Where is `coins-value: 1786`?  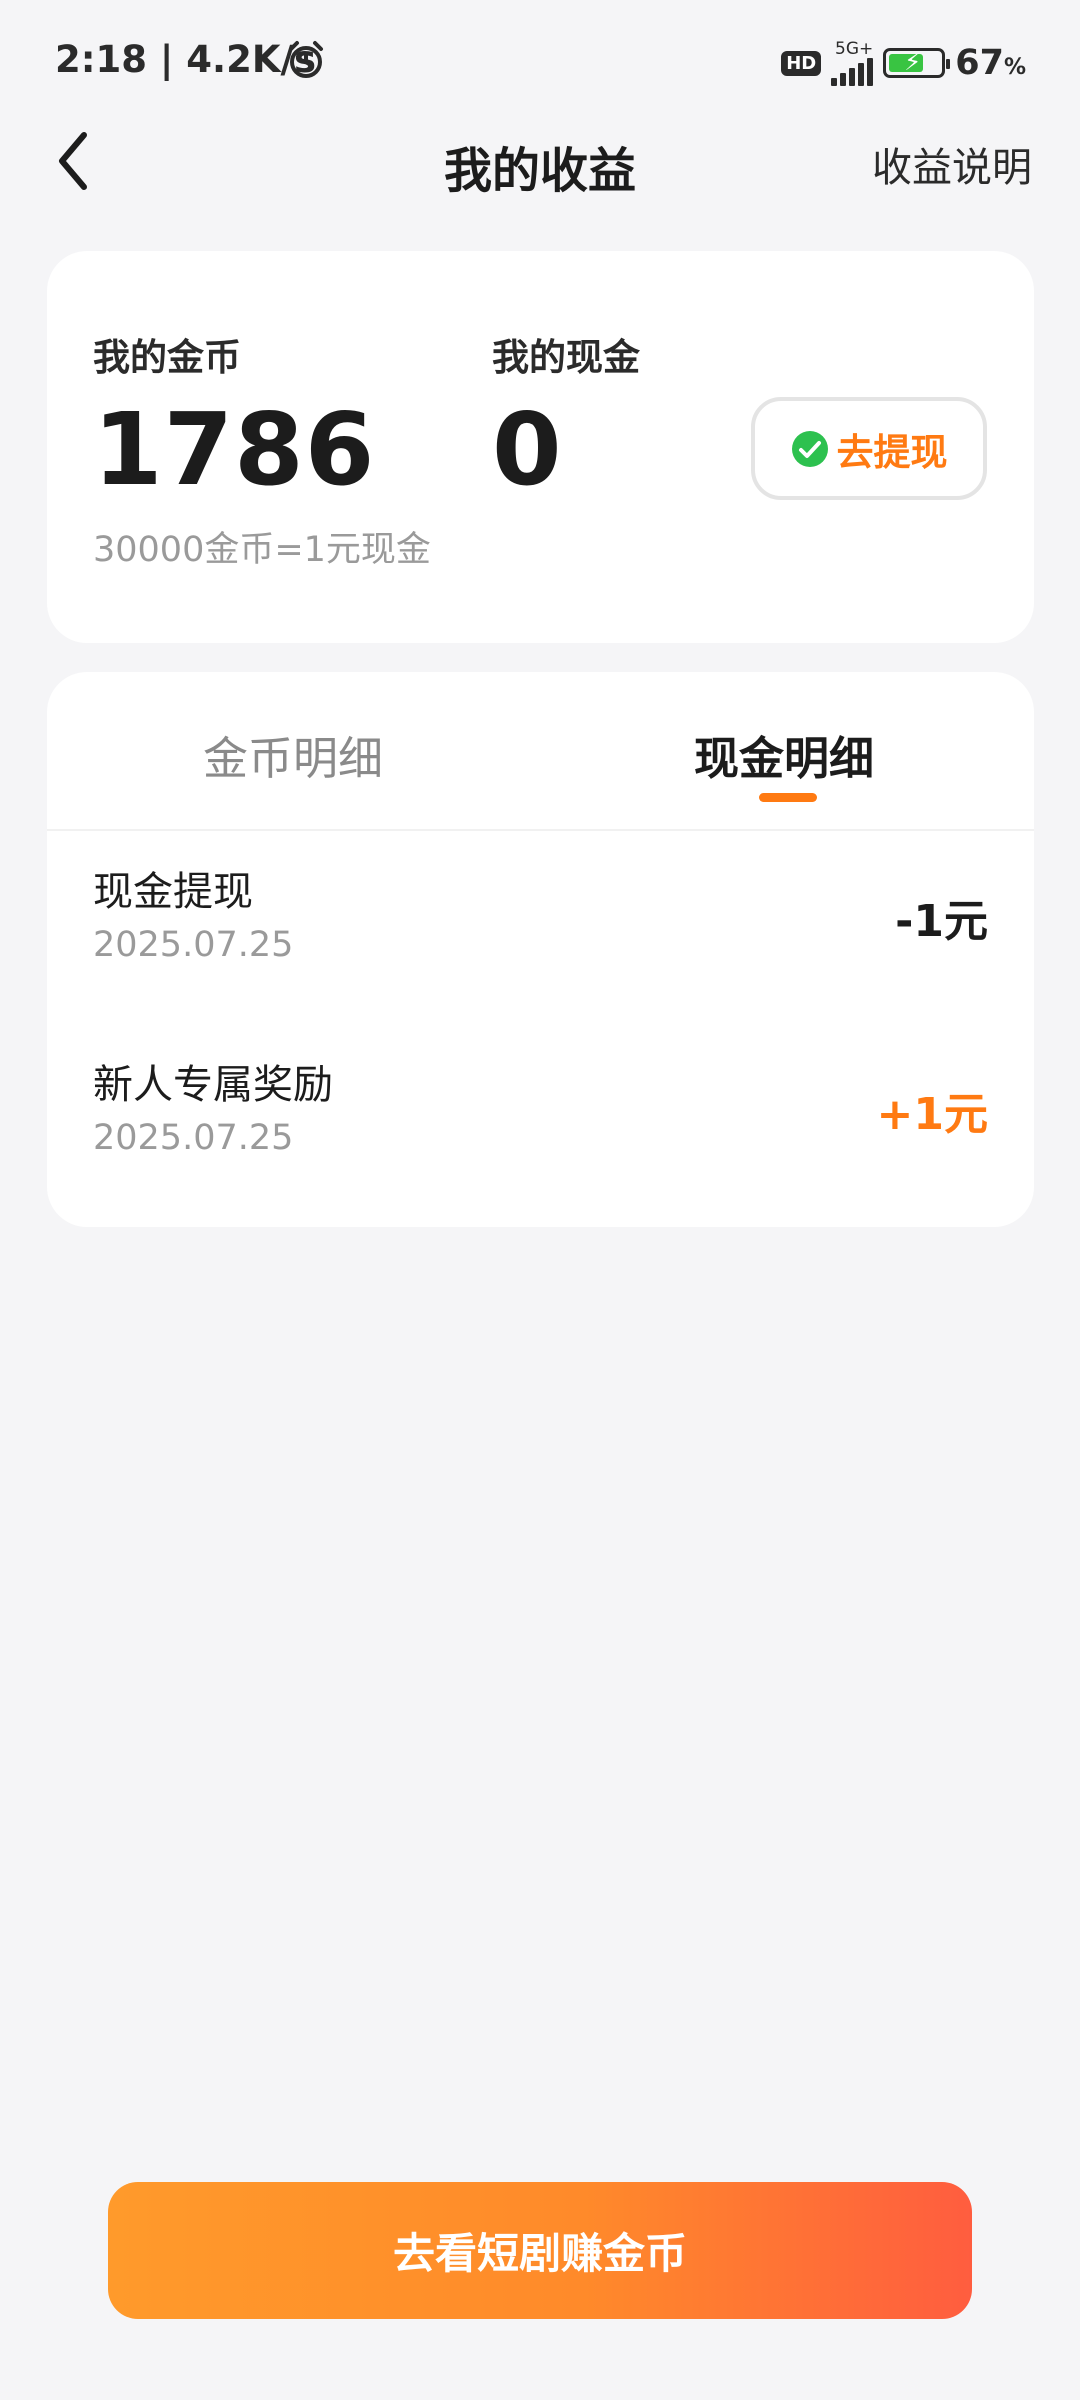 coins-value: 1786 is located at coordinates (234, 449).